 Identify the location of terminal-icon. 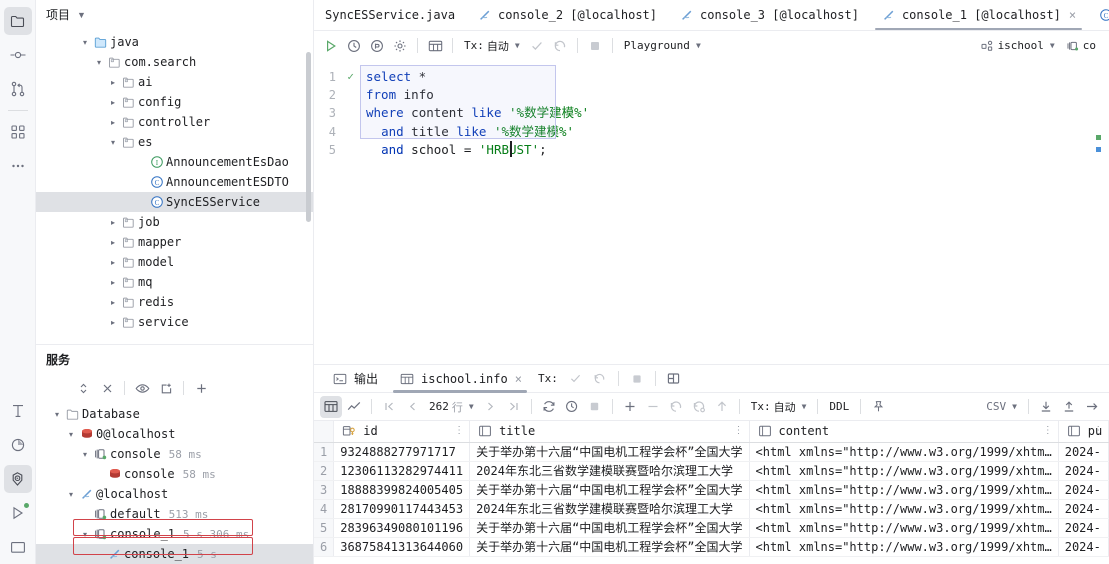
(18, 547).